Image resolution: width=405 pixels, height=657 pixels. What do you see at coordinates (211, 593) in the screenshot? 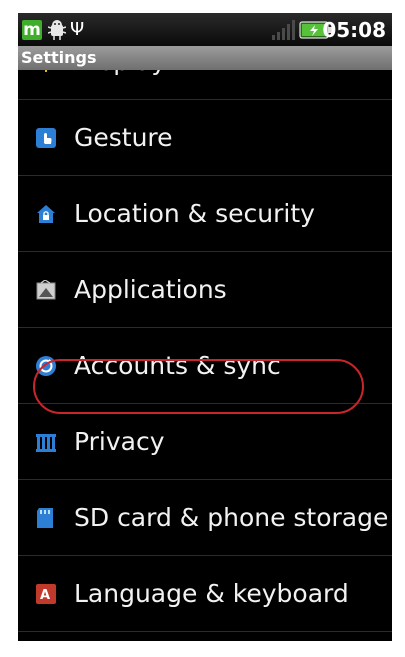
I see `settings-item-label: Language & keyboard` at bounding box center [211, 593].